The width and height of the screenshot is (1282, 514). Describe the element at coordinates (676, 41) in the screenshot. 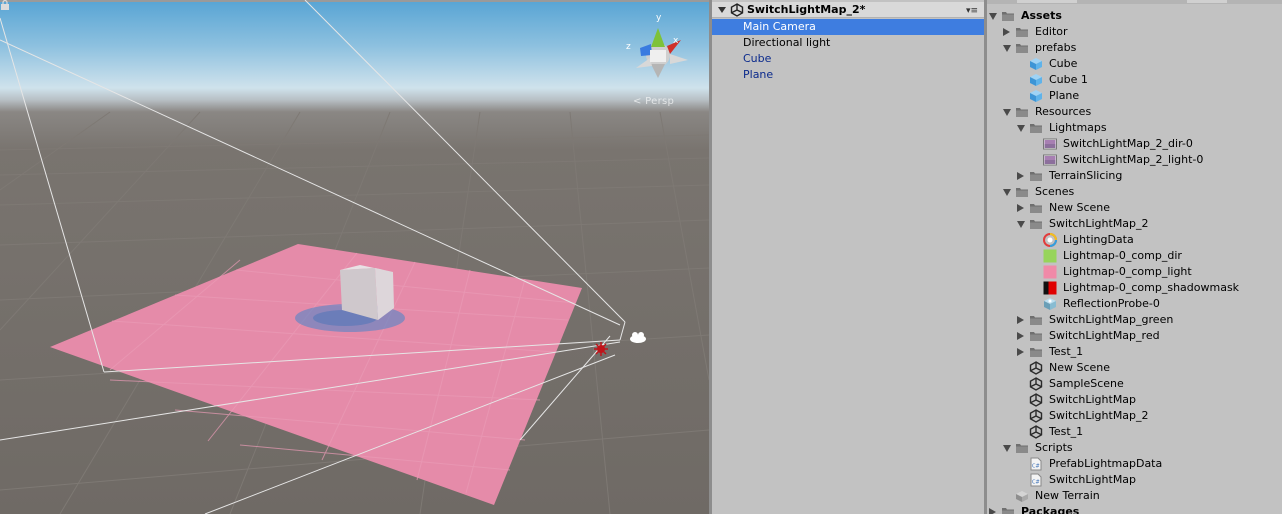

I see `gizmo-x-label: x` at that location.